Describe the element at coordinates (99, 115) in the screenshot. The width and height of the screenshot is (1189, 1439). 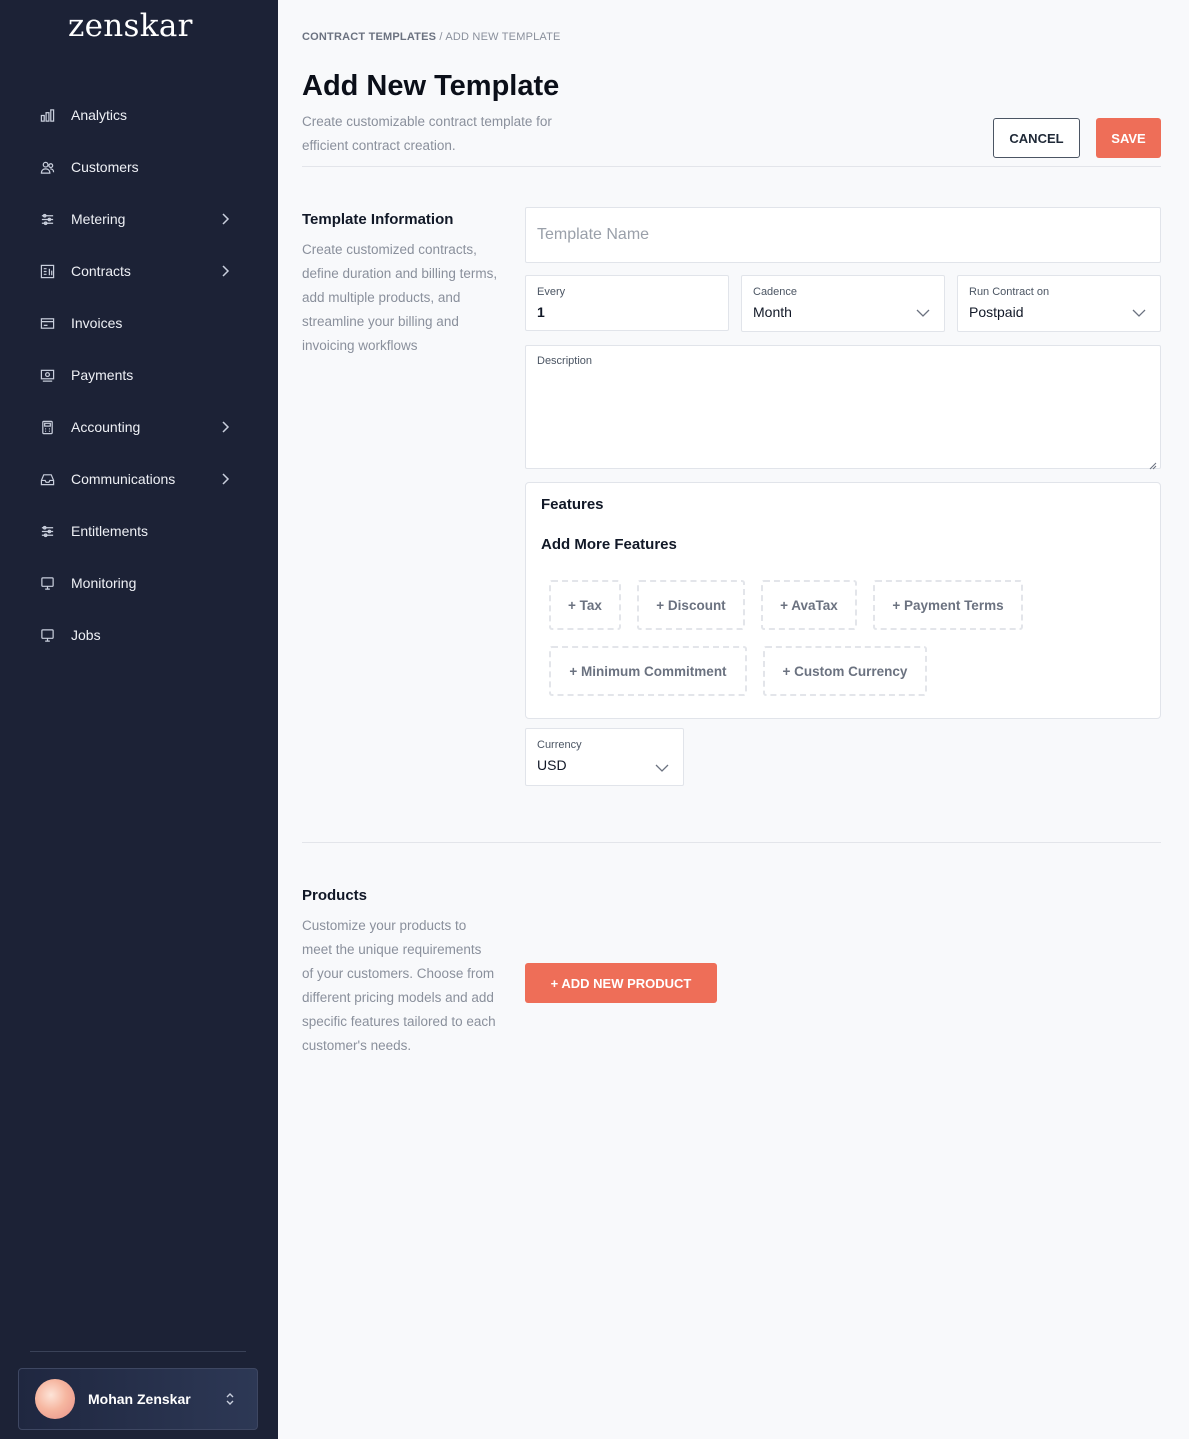
I see `sidebar-item-label: Analytics` at that location.